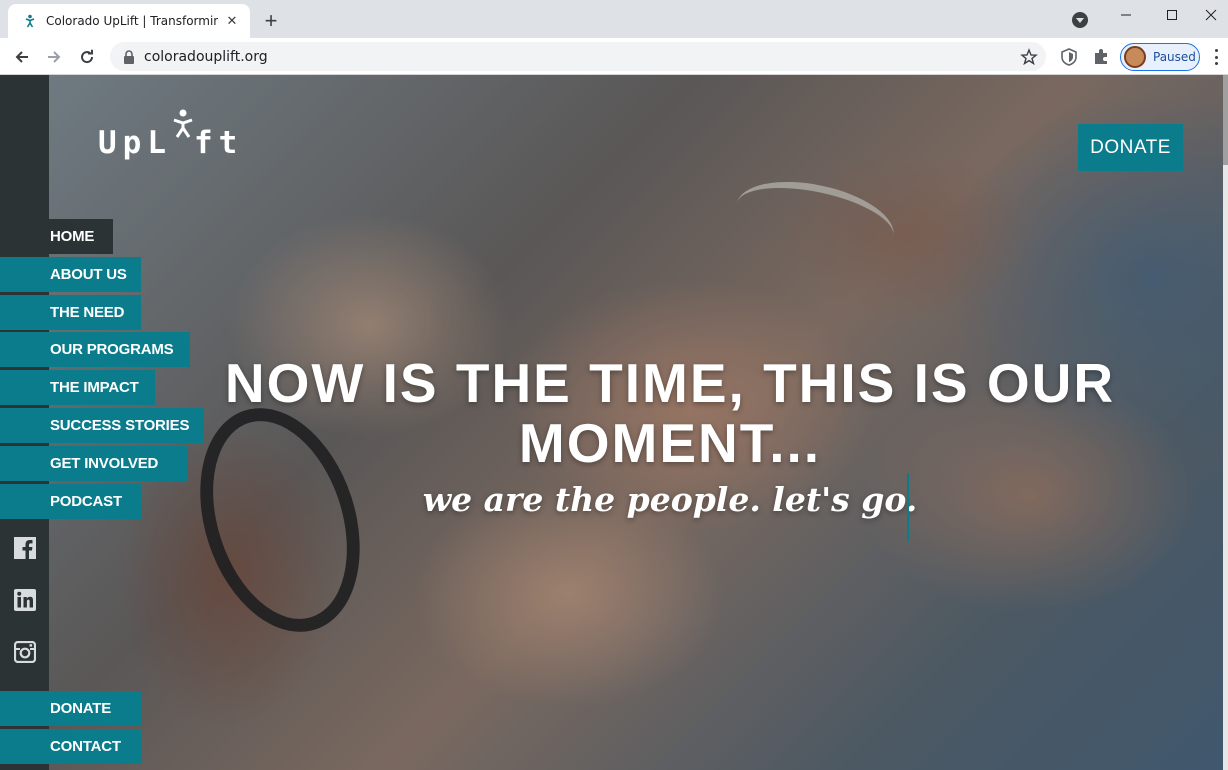 The image size is (1228, 770). Describe the element at coordinates (129, 56) in the screenshot. I see `lock-icon` at that location.